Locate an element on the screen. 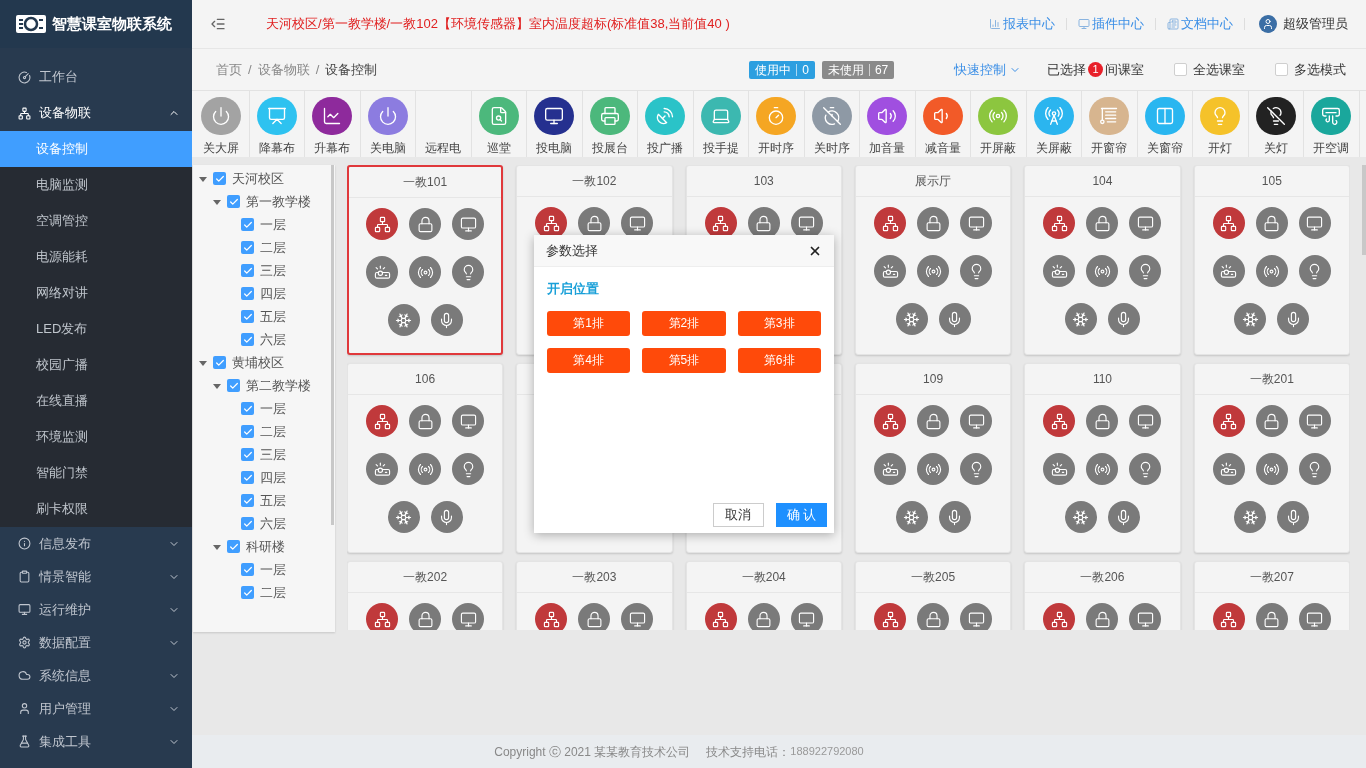 The image size is (1366, 768). menu-item: 数据配置 is located at coordinates (96, 642).